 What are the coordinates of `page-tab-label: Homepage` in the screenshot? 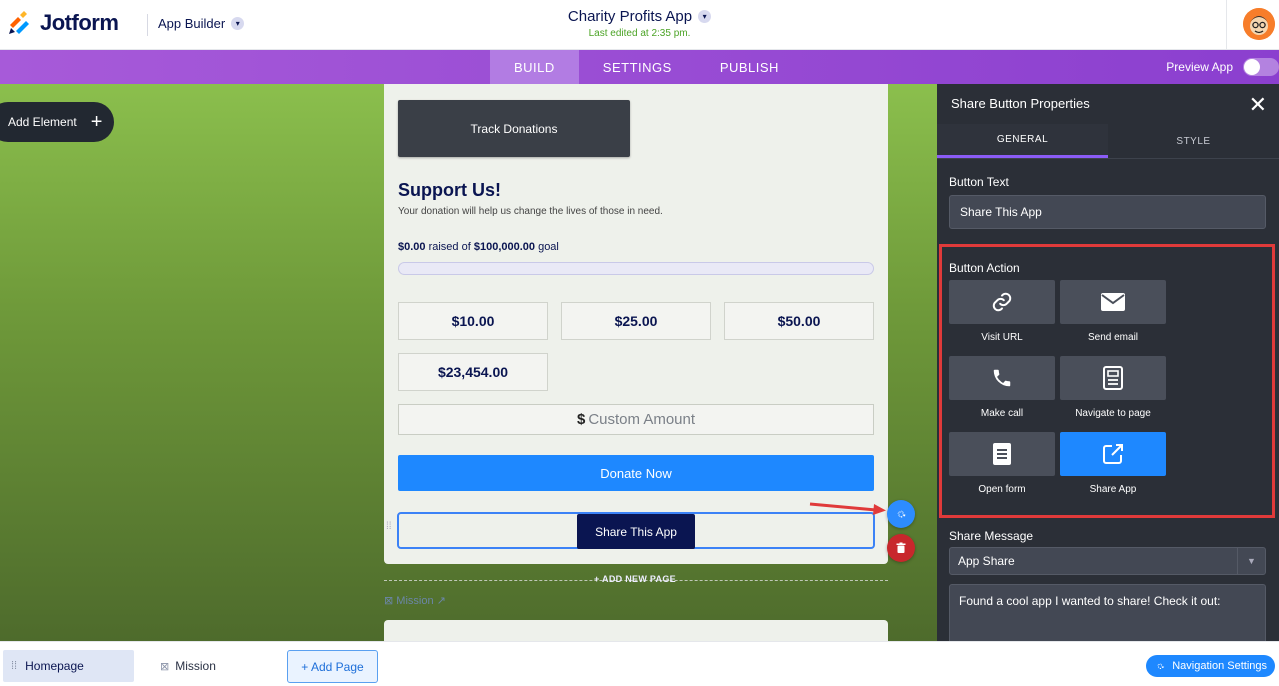 It's located at (54, 666).